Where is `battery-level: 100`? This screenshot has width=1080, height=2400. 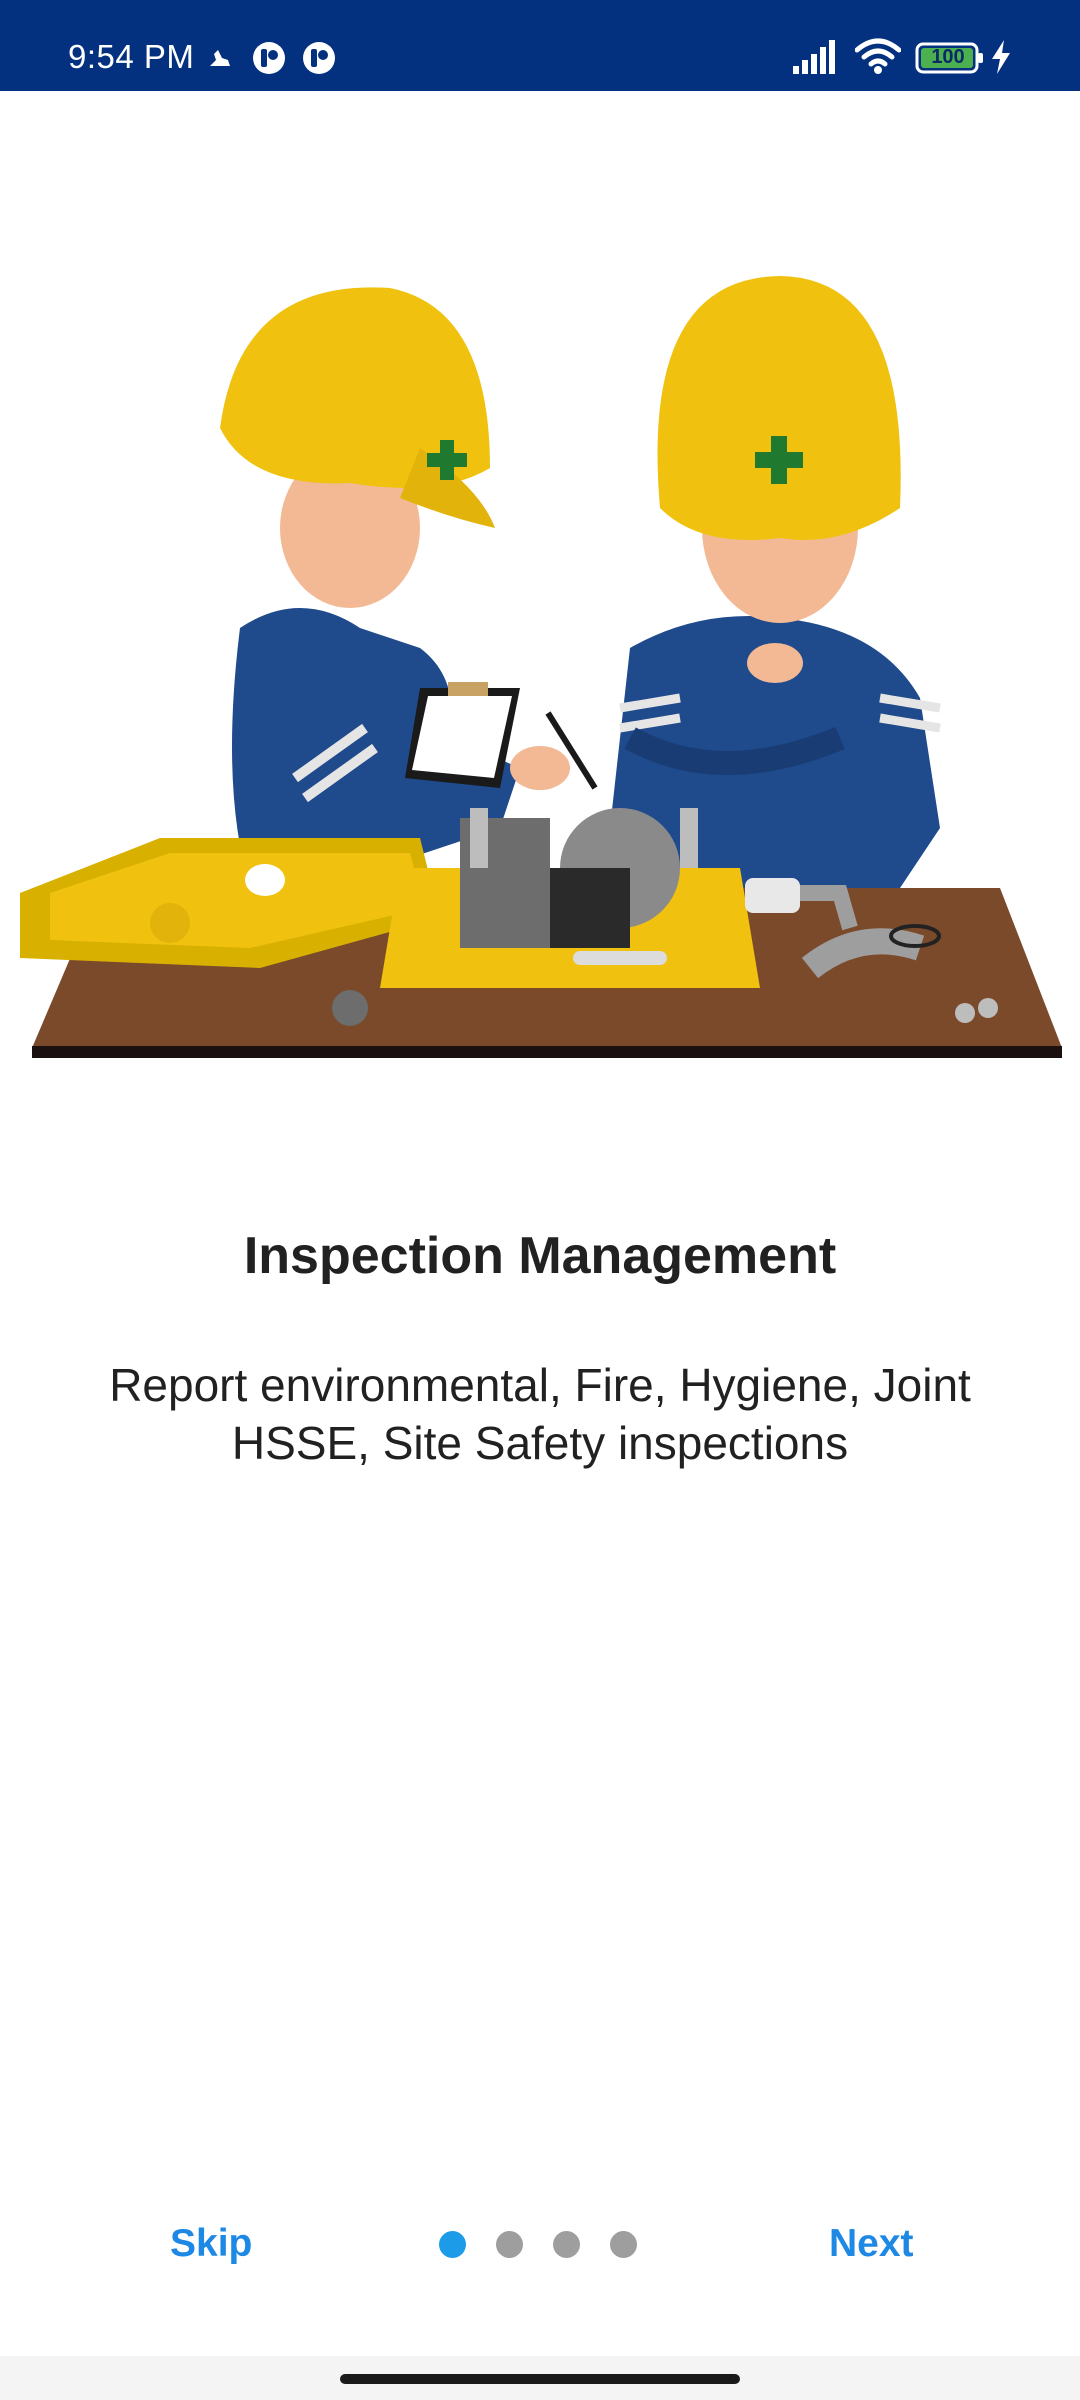 battery-level: 100 is located at coordinates (948, 57).